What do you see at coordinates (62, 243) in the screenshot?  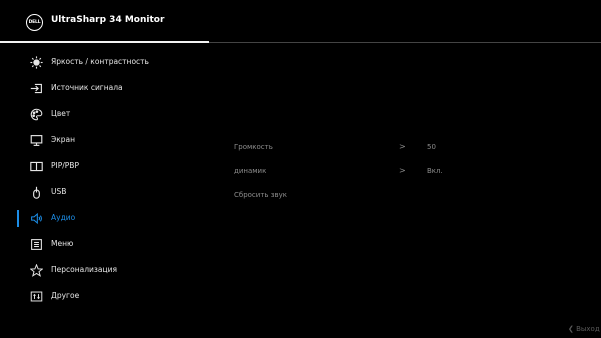 I see `menu-item-label: Меню` at bounding box center [62, 243].